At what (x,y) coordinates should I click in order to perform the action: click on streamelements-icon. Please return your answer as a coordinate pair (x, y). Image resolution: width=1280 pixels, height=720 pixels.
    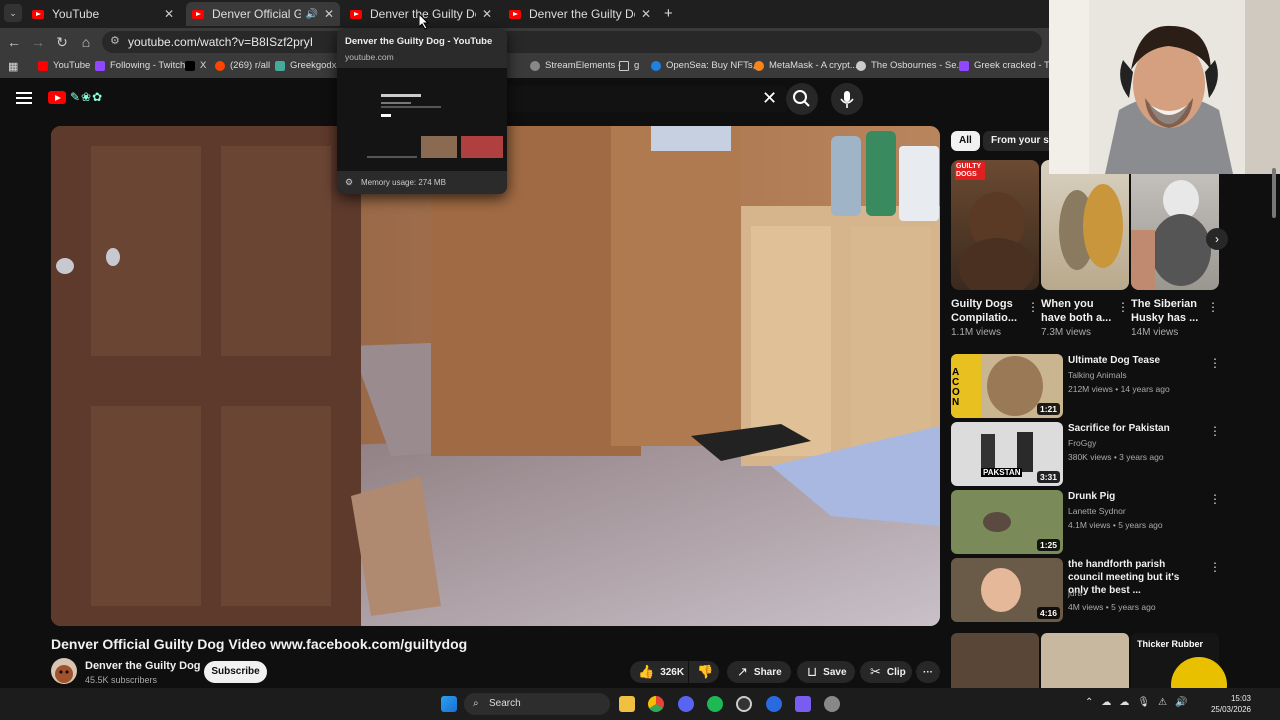
    Looking at the image, I should click on (535, 65).